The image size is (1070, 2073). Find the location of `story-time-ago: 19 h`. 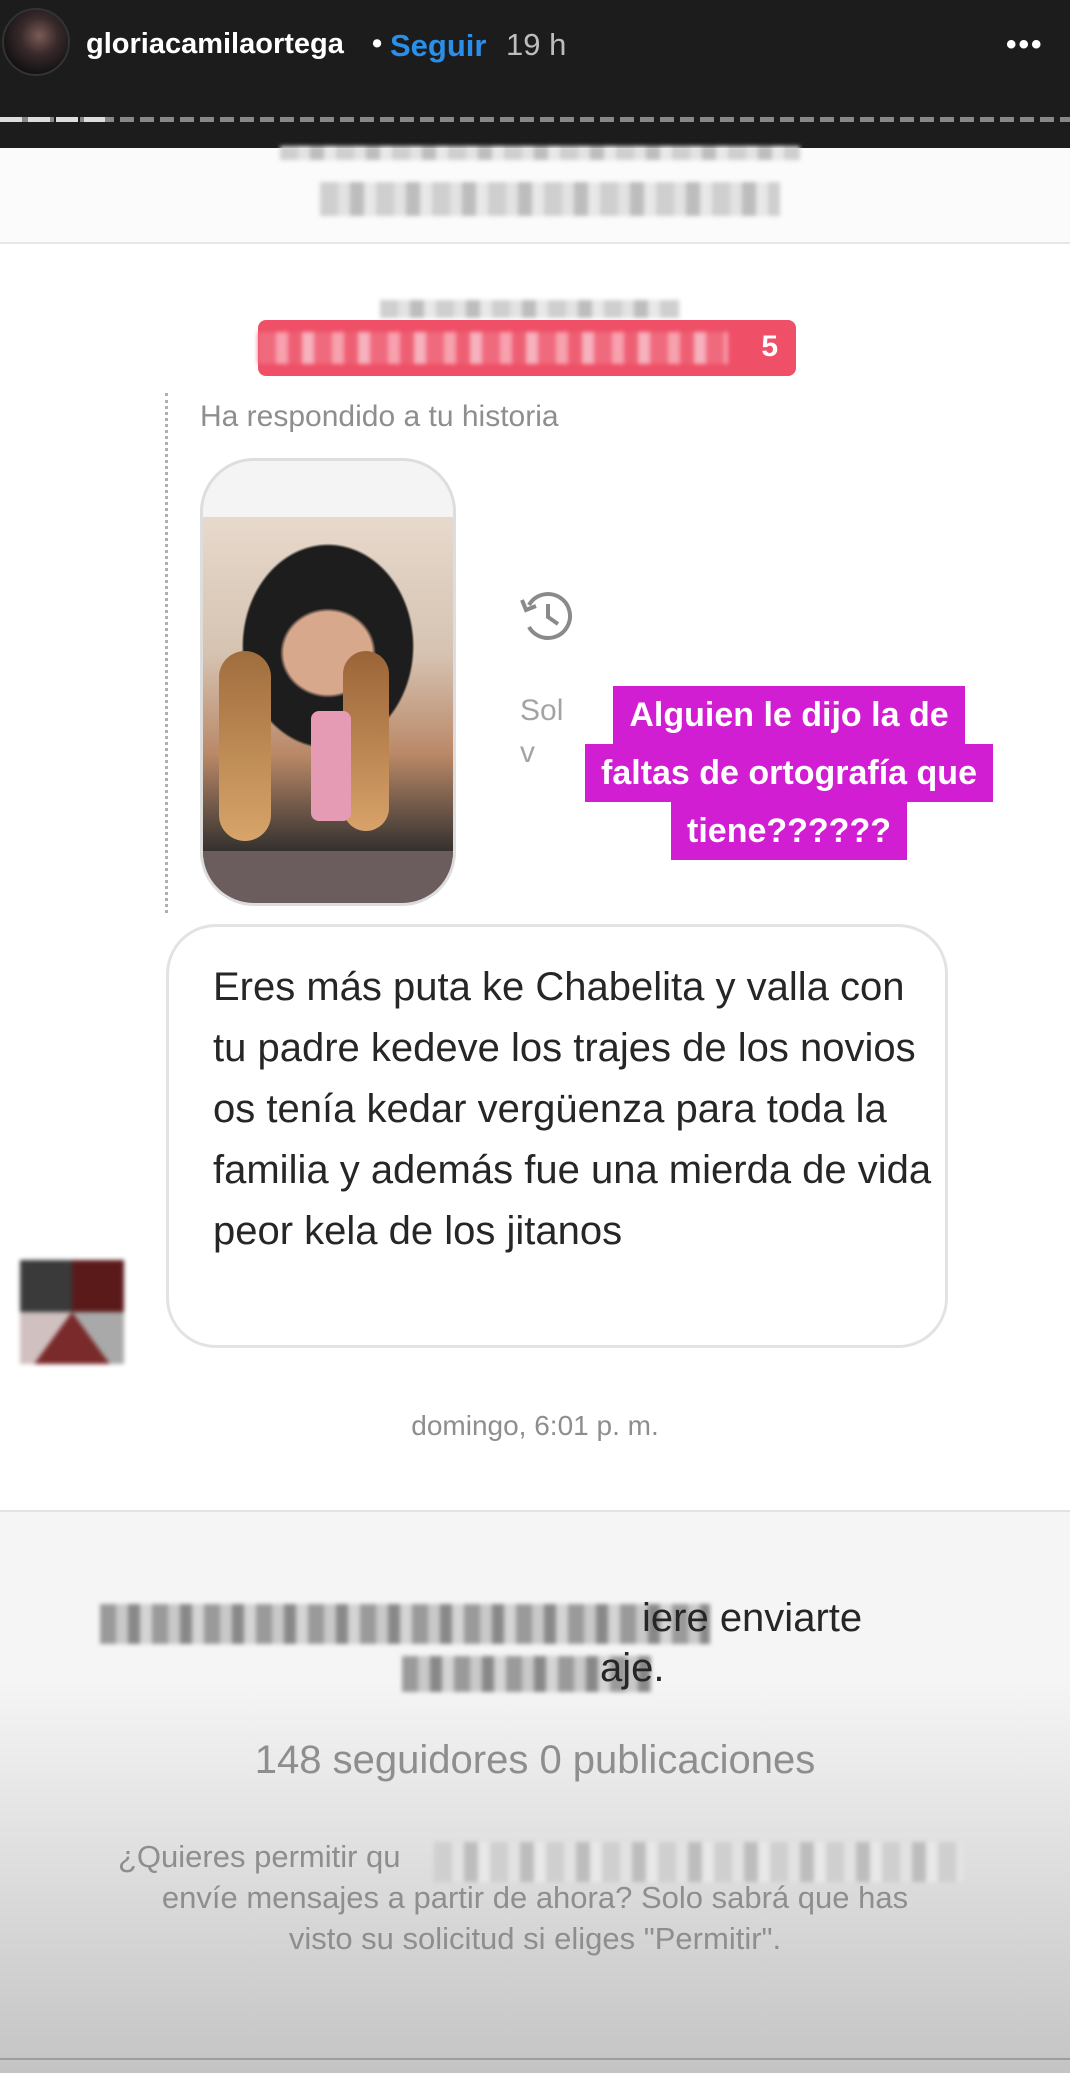

story-time-ago: 19 h is located at coordinates (536, 44).